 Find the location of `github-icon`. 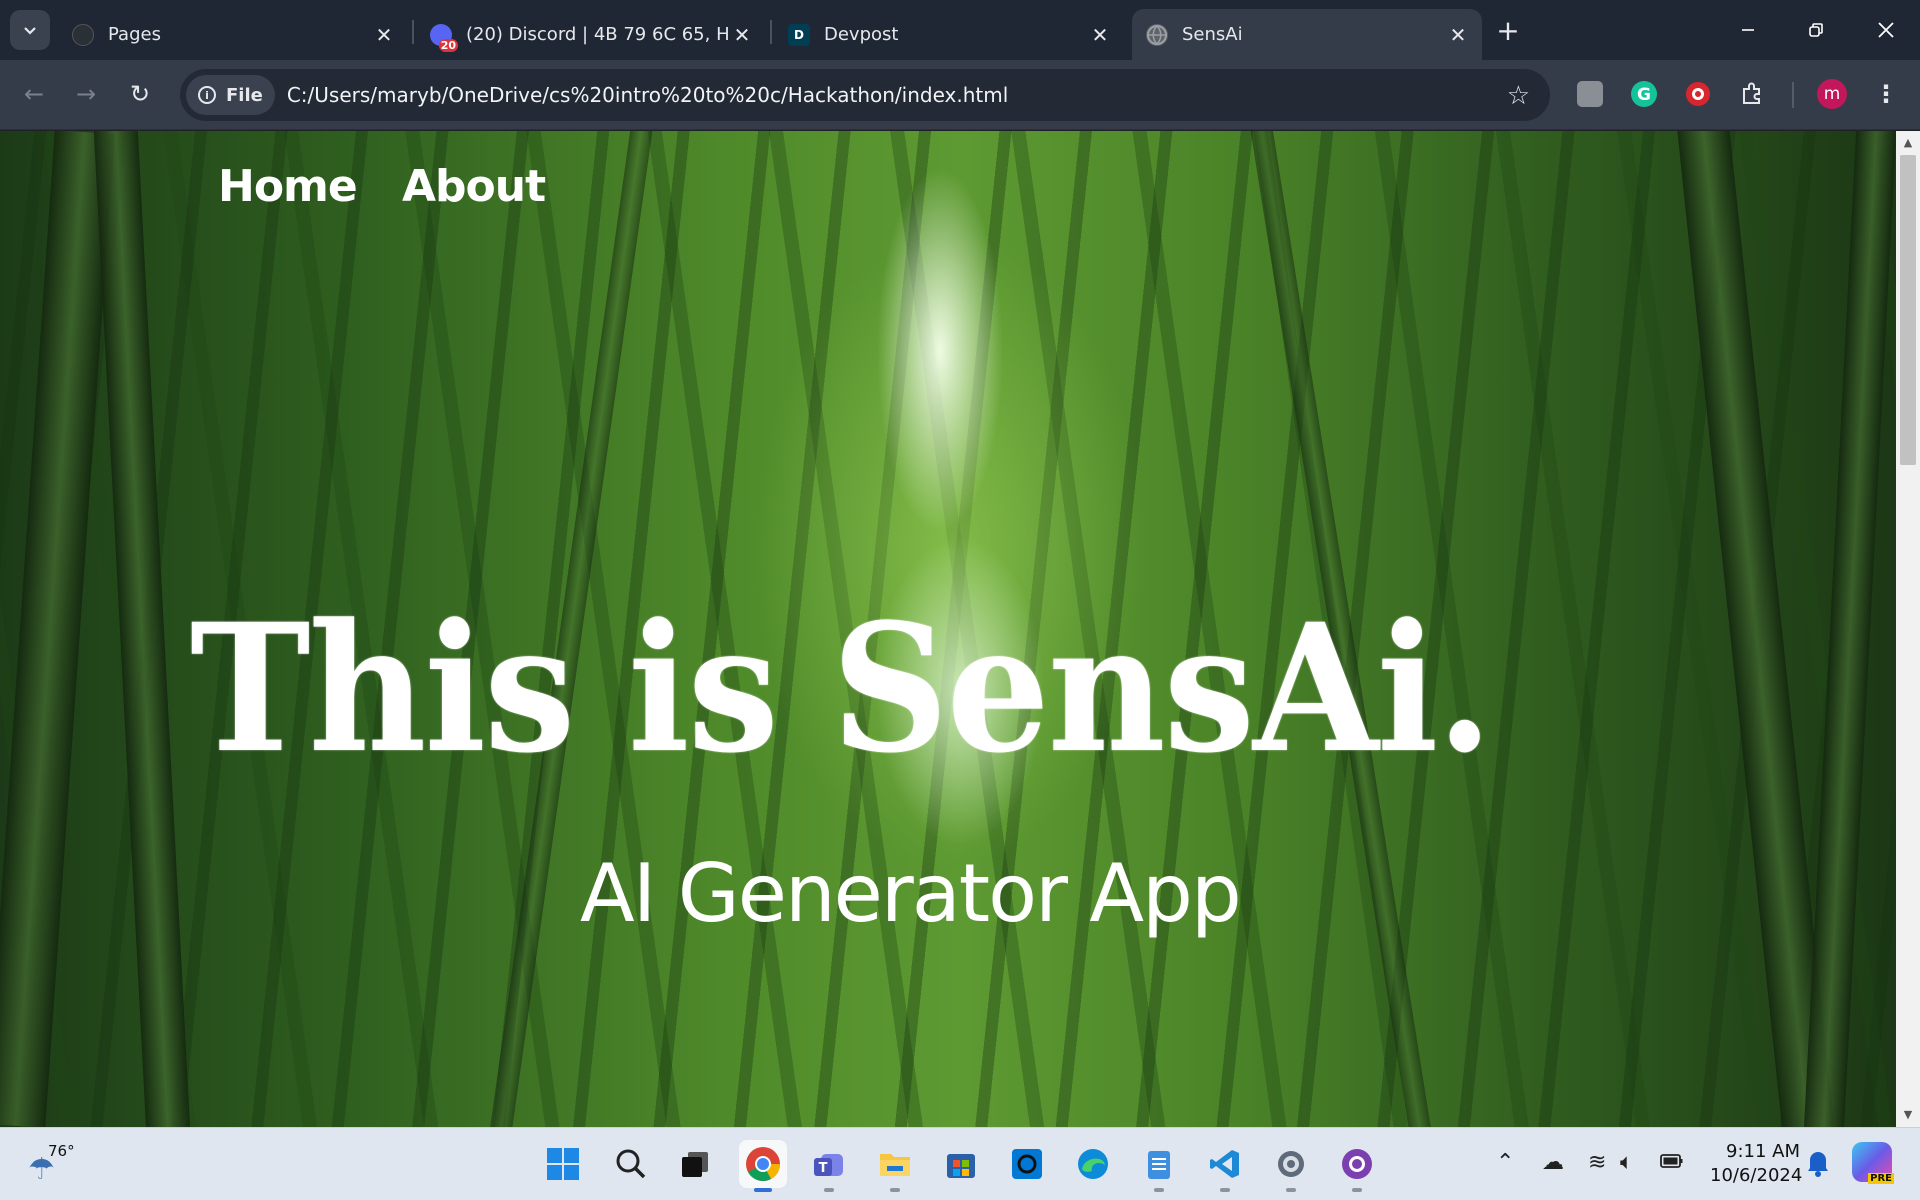

github-icon is located at coordinates (83, 34).